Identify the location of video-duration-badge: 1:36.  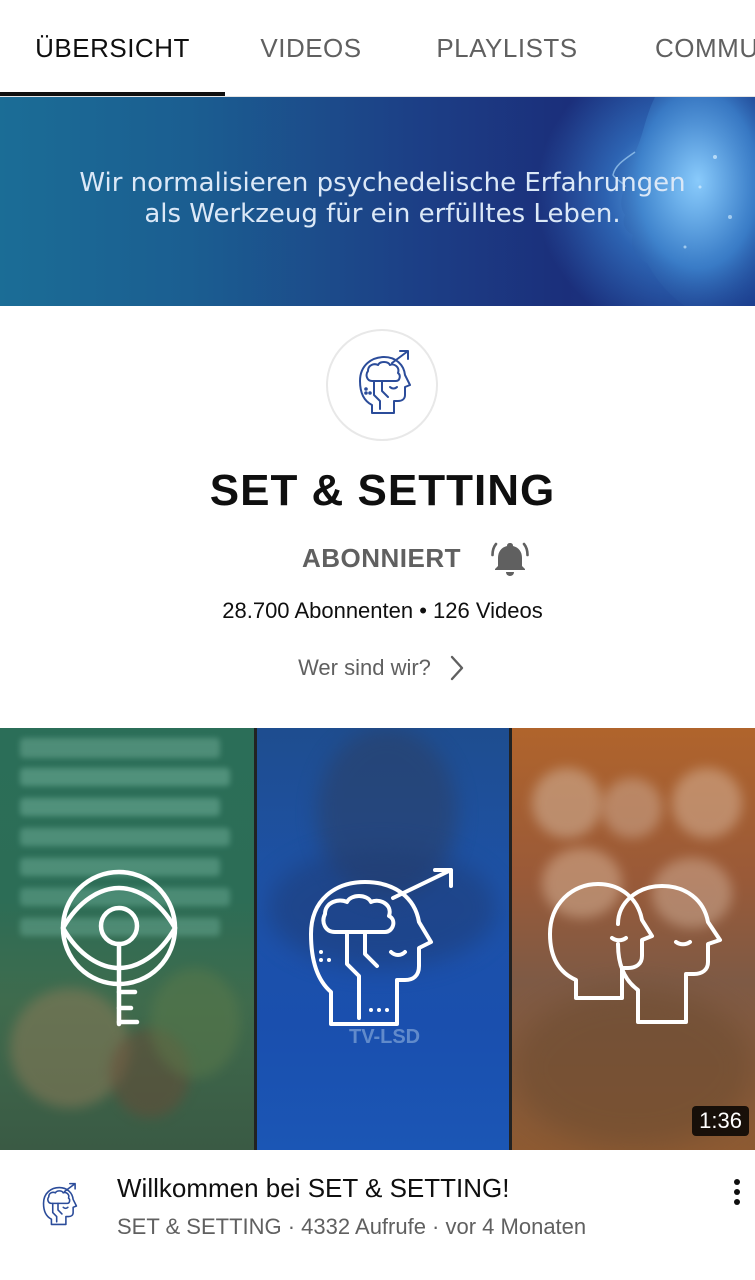
(720, 1121).